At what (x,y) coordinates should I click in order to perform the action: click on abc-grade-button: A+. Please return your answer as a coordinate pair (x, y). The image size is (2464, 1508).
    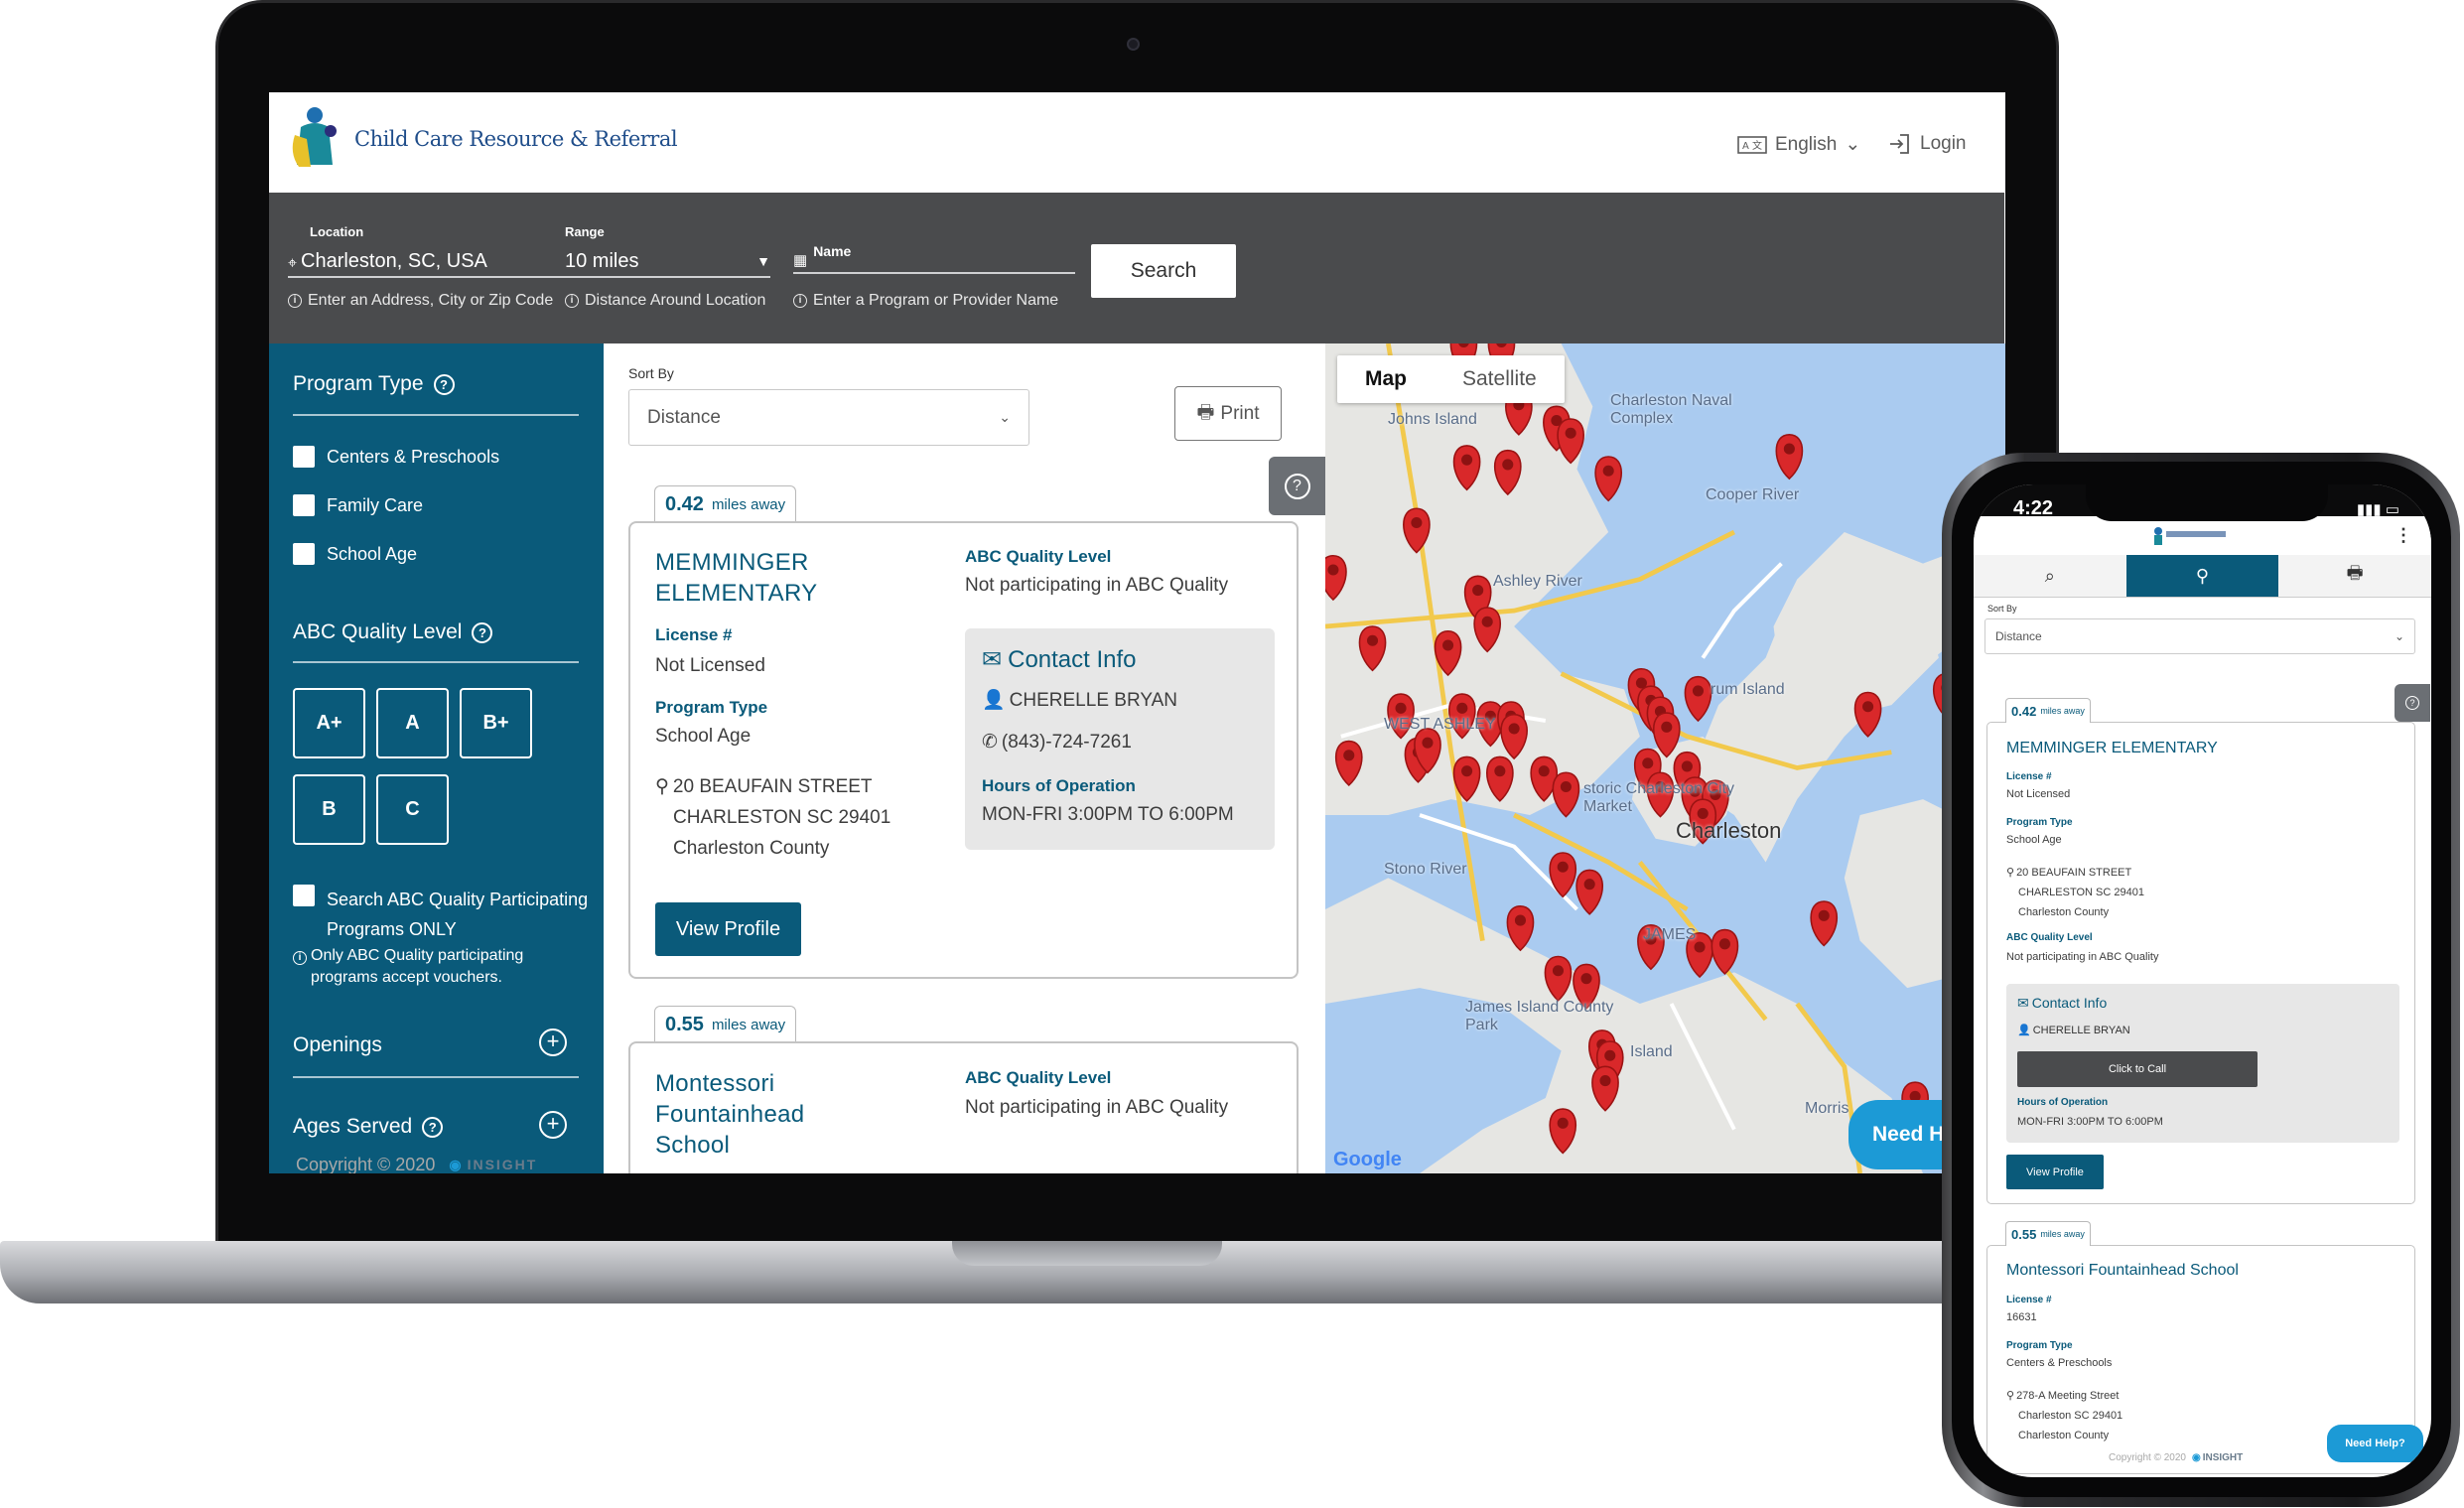
    Looking at the image, I should click on (329, 723).